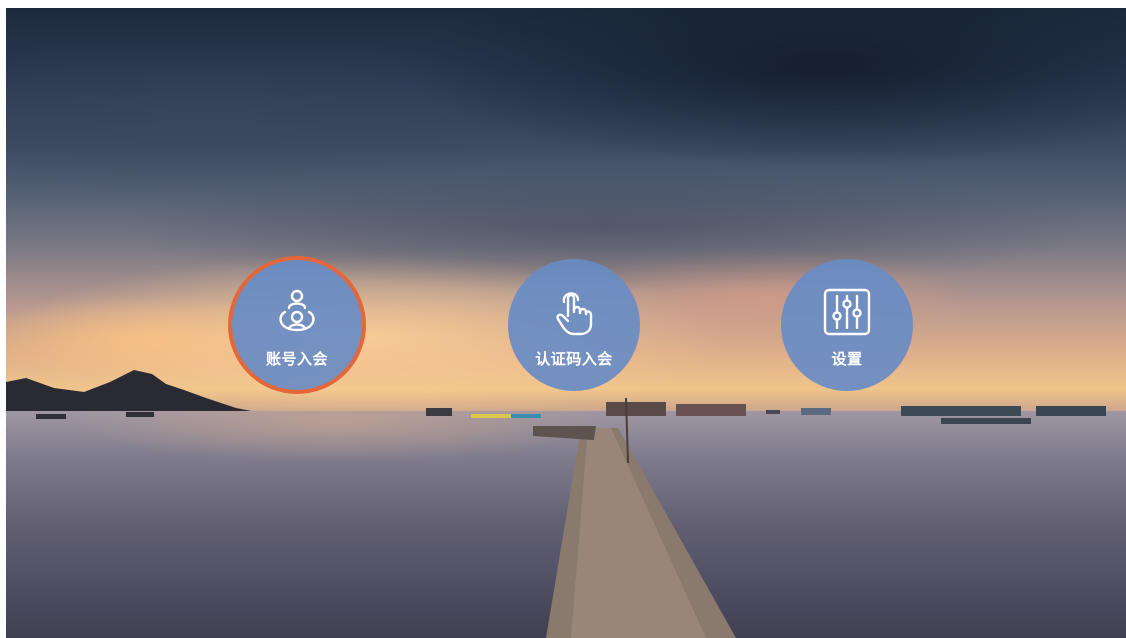 This screenshot has width=1126, height=638. I want to click on auth-code-join-button: 认证码入会, so click(574, 325).